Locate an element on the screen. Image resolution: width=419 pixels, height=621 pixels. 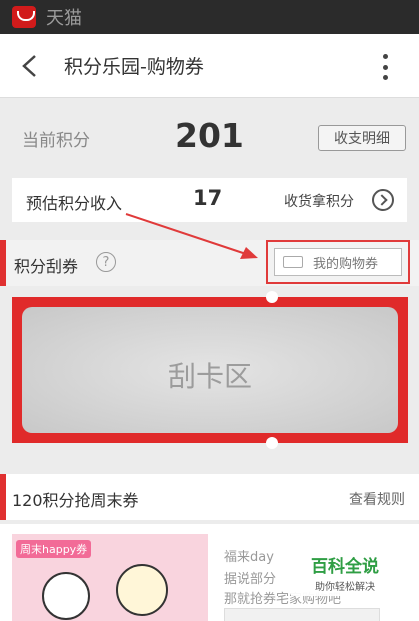
back-arrow-icon is located at coordinates (30, 66).